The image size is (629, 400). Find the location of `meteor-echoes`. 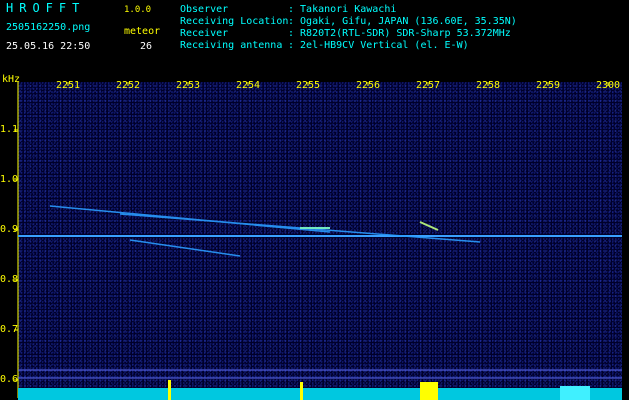

meteor-echoes is located at coordinates (265, 231).